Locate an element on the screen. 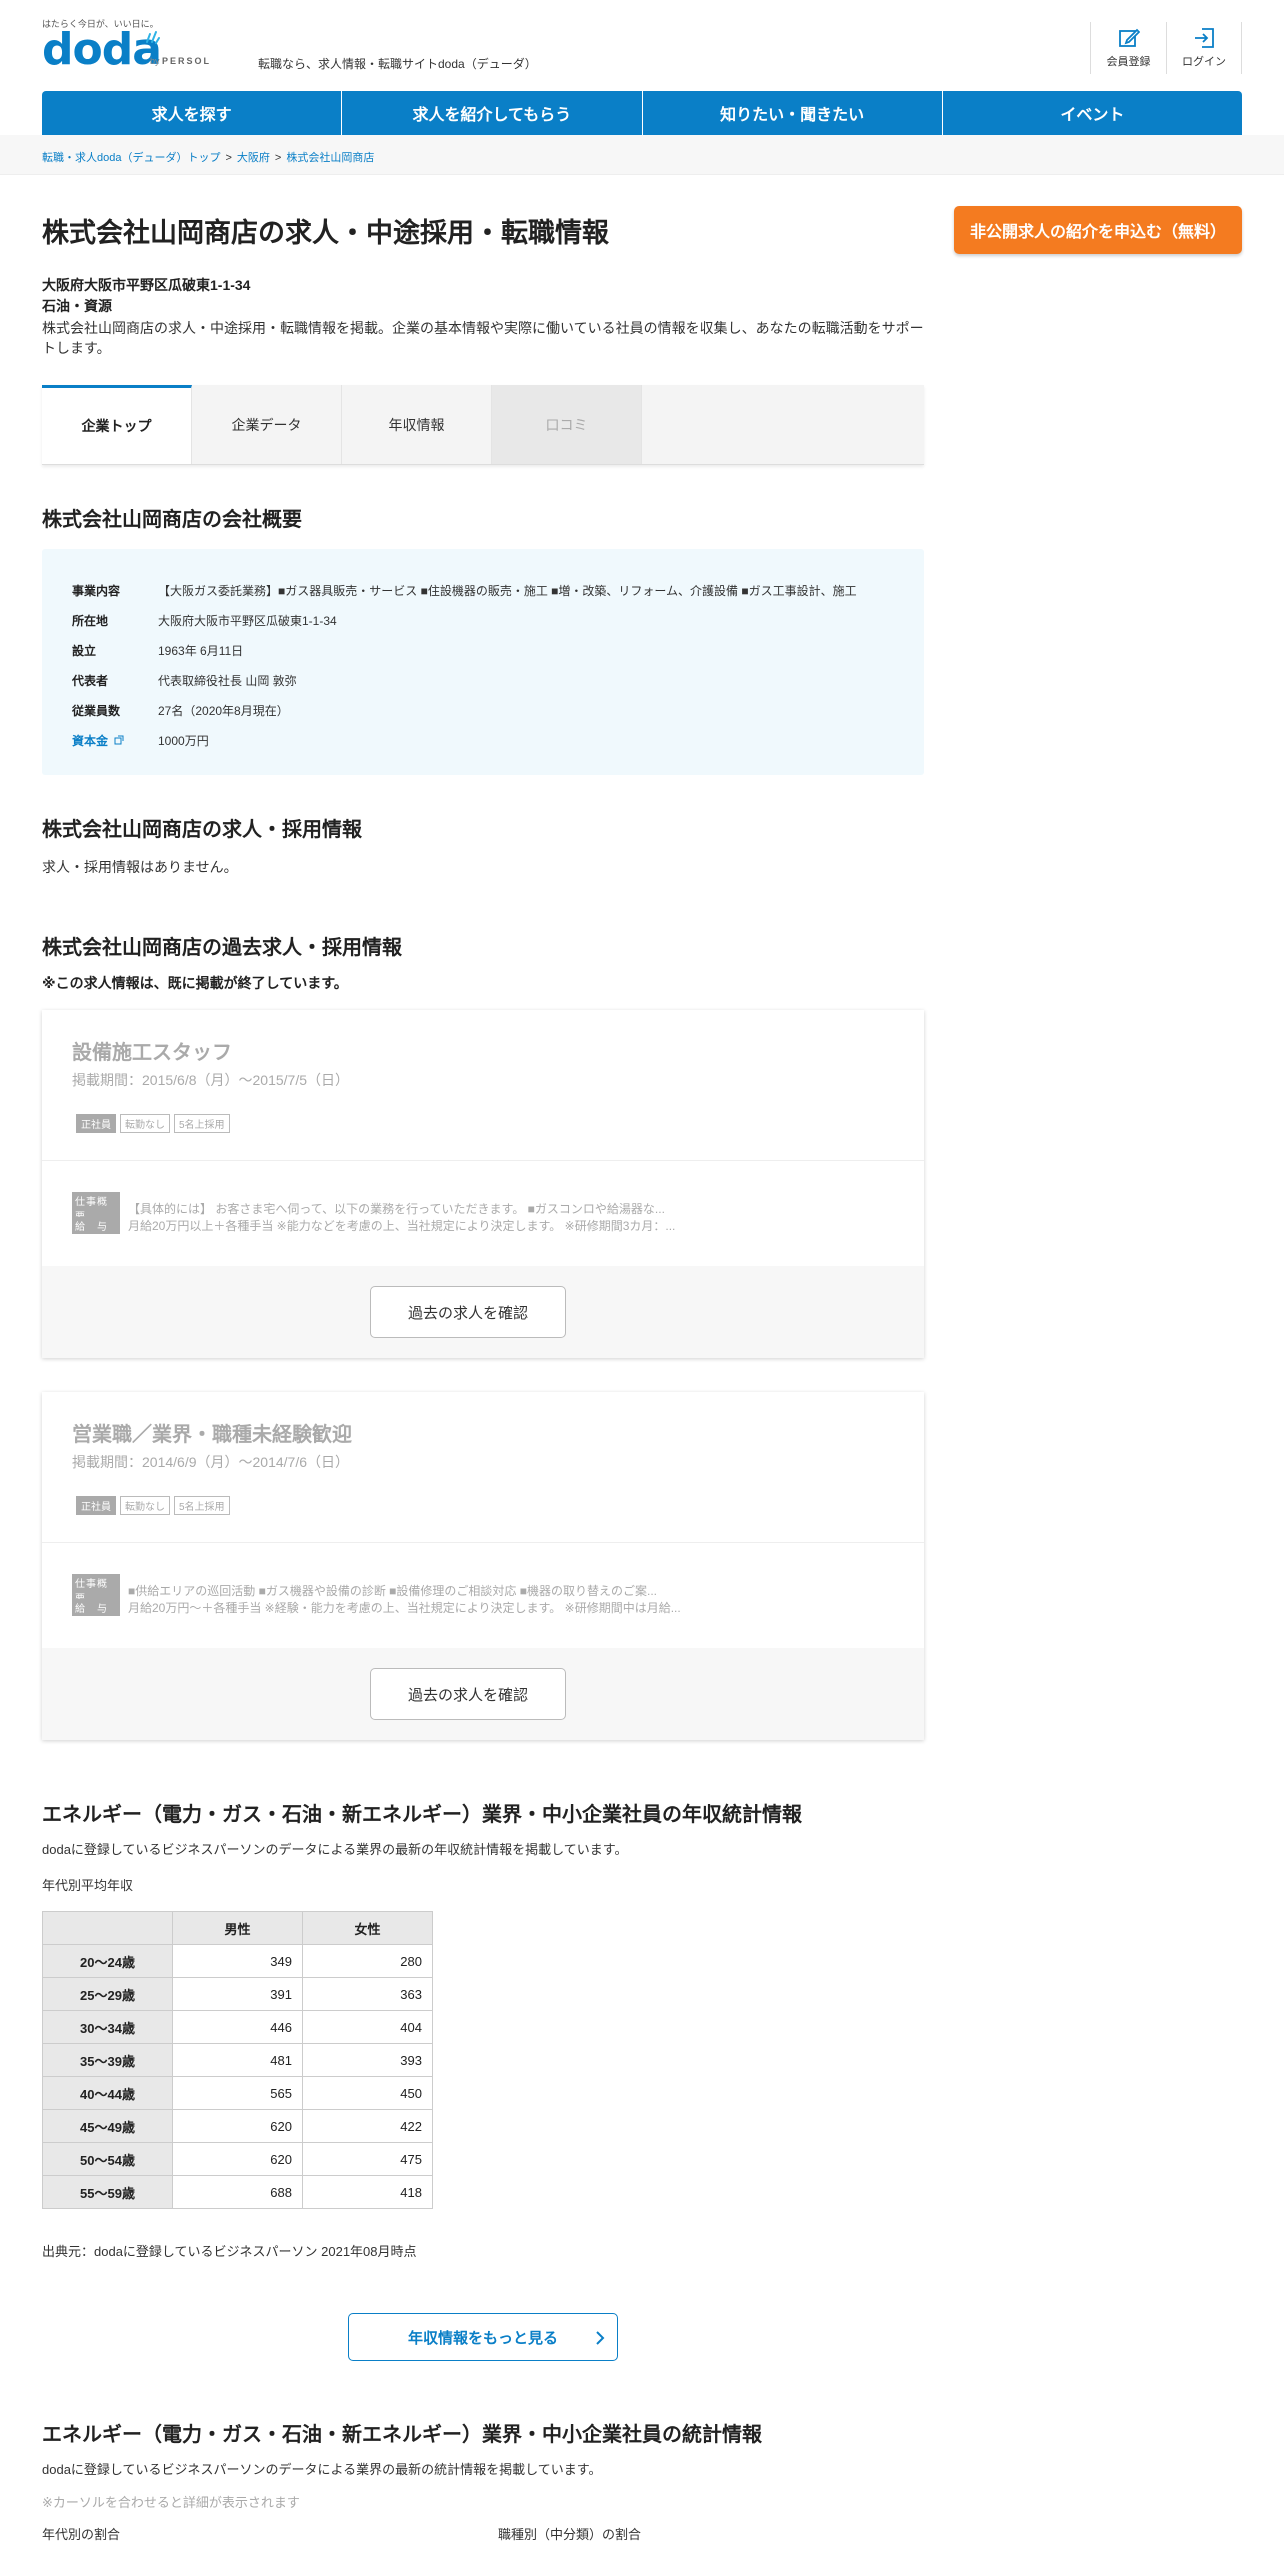  breadcrumb: 転職・求人doda（デューダ）トップ > 大阪府 > 株式会社山岡商店 is located at coordinates (208, 158).